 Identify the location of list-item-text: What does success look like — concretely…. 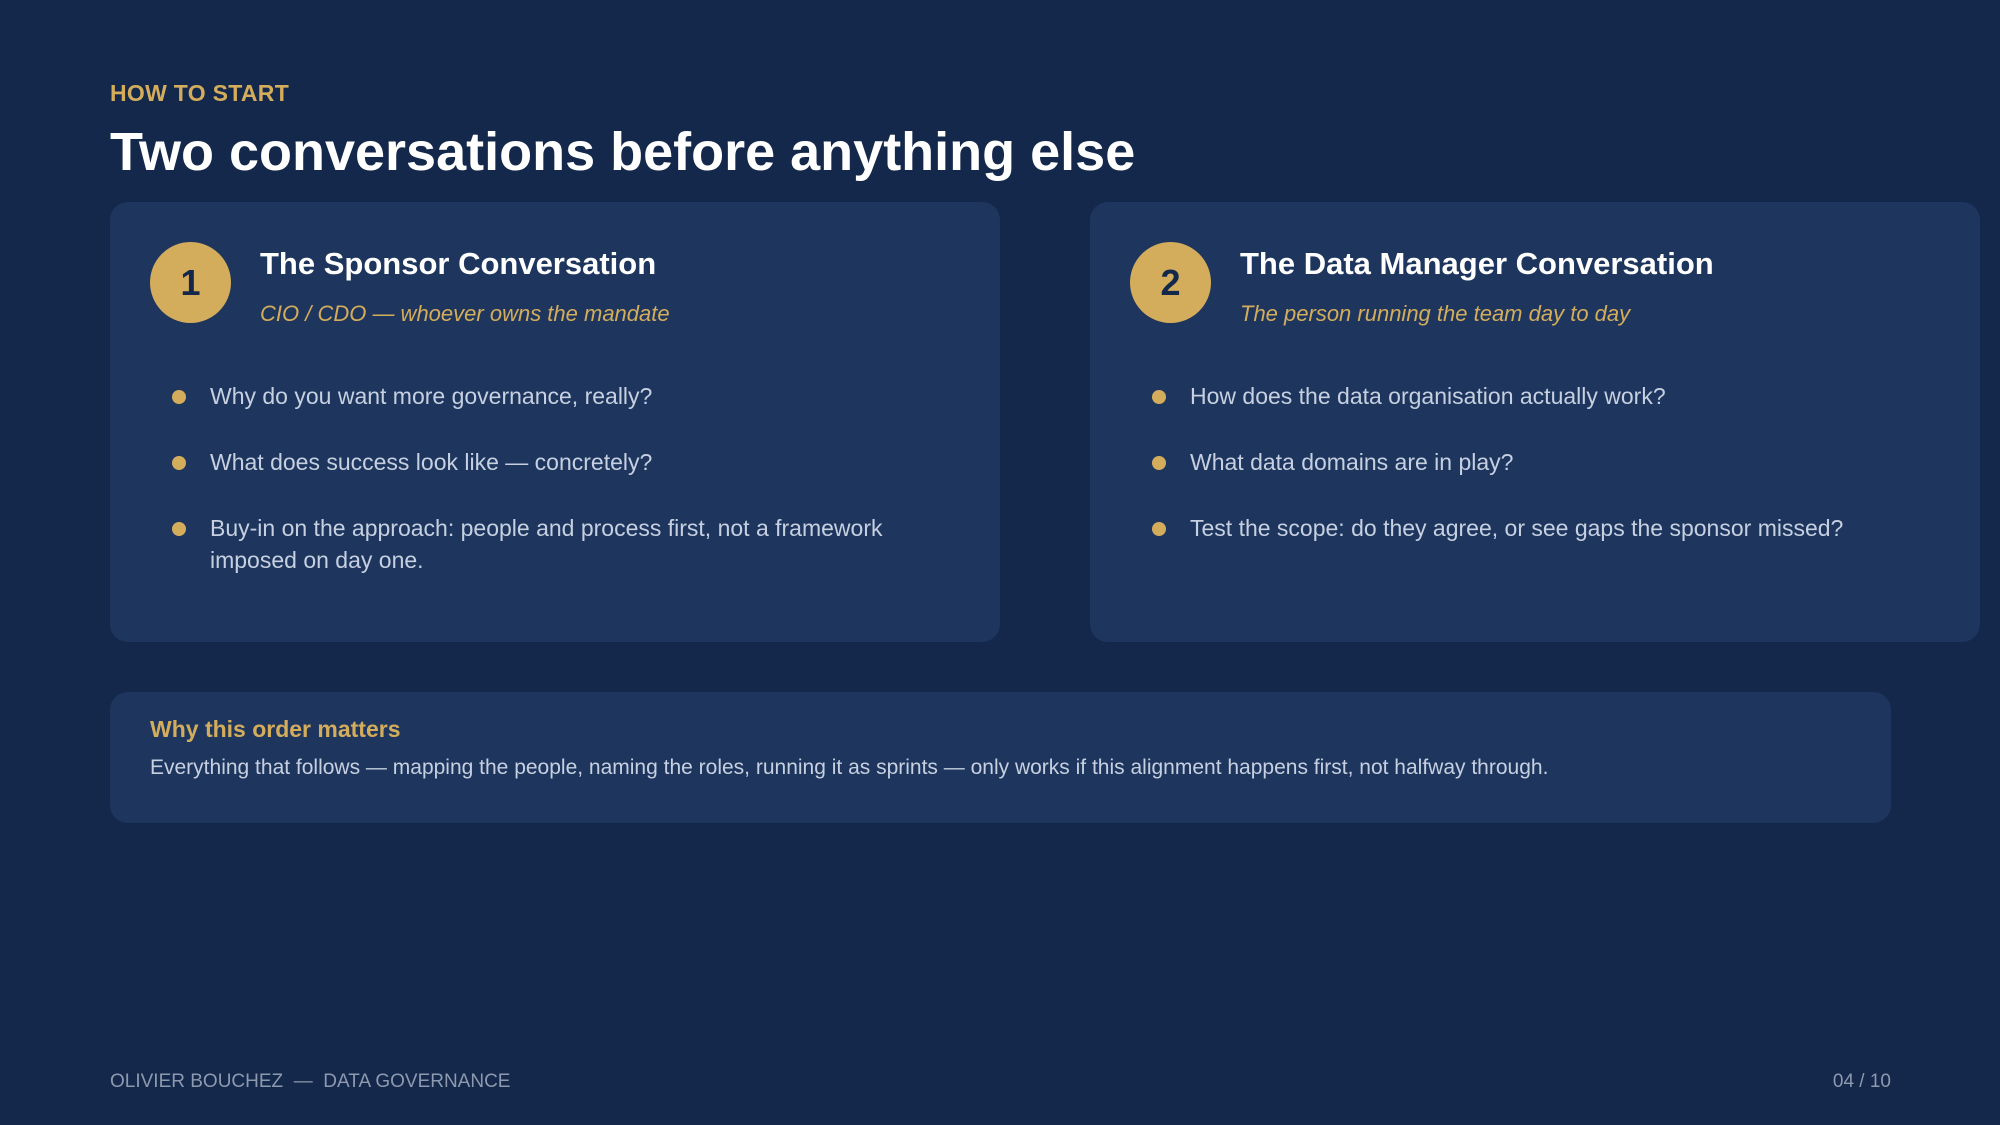
(431, 462).